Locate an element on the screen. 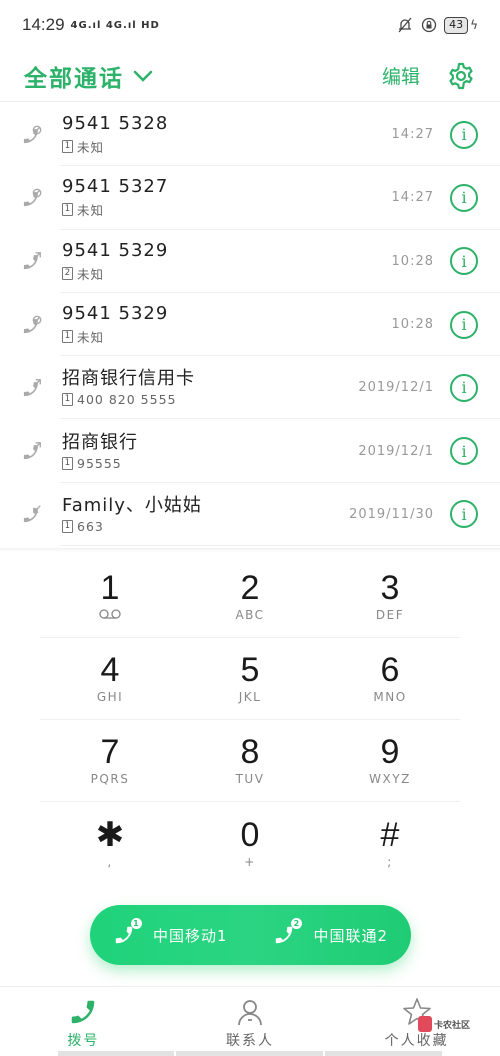 The image size is (500, 1056). watermark: 卡农社区 is located at coordinates (444, 1024).